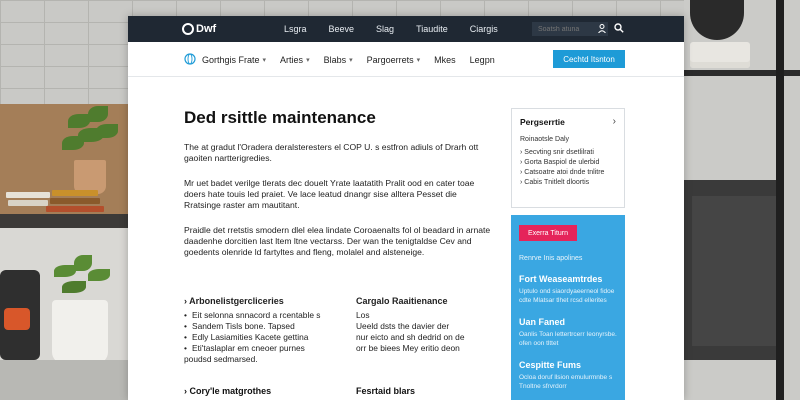  I want to click on search-icon, so click(619, 28).